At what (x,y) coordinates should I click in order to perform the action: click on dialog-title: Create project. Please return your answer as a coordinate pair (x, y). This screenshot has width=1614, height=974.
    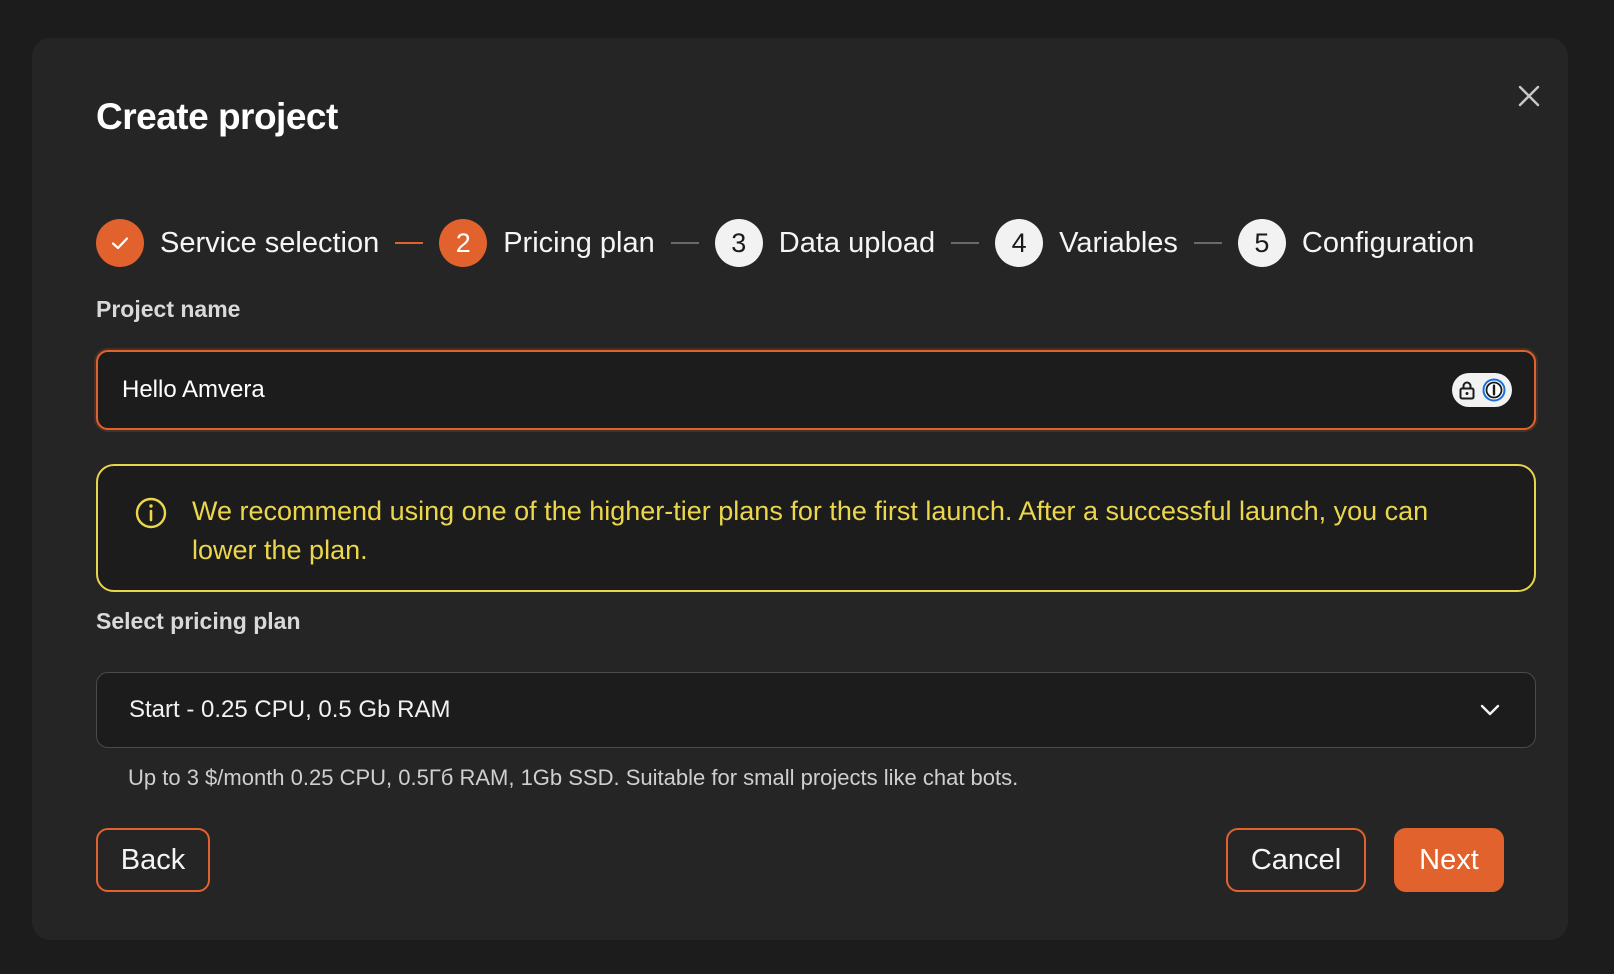
    Looking at the image, I should click on (217, 116).